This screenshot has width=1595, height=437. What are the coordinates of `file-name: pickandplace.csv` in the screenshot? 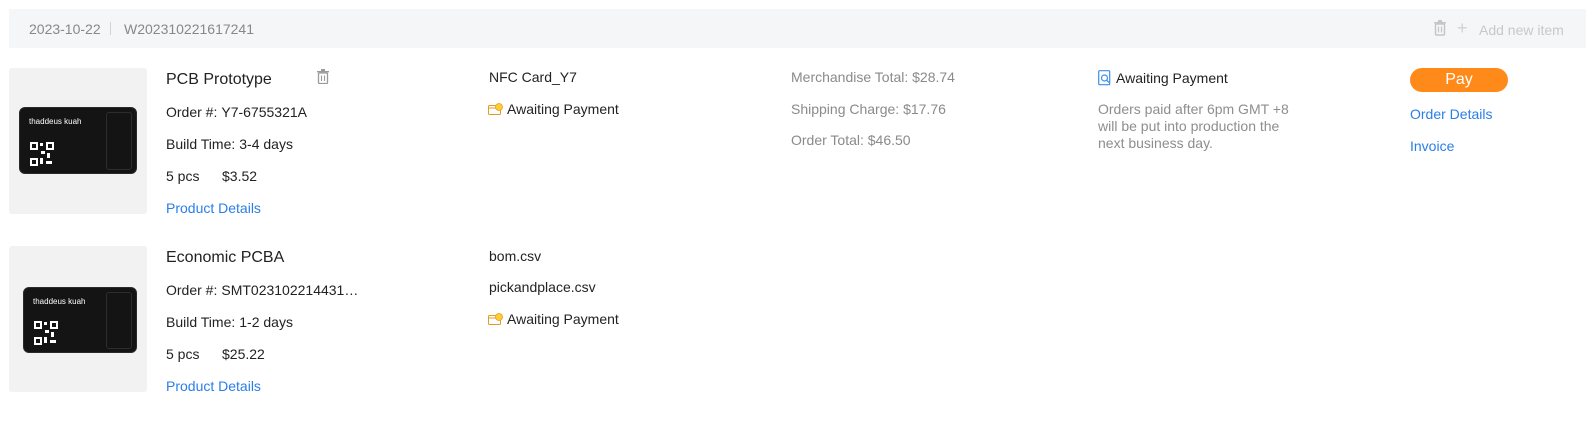 It's located at (542, 287).